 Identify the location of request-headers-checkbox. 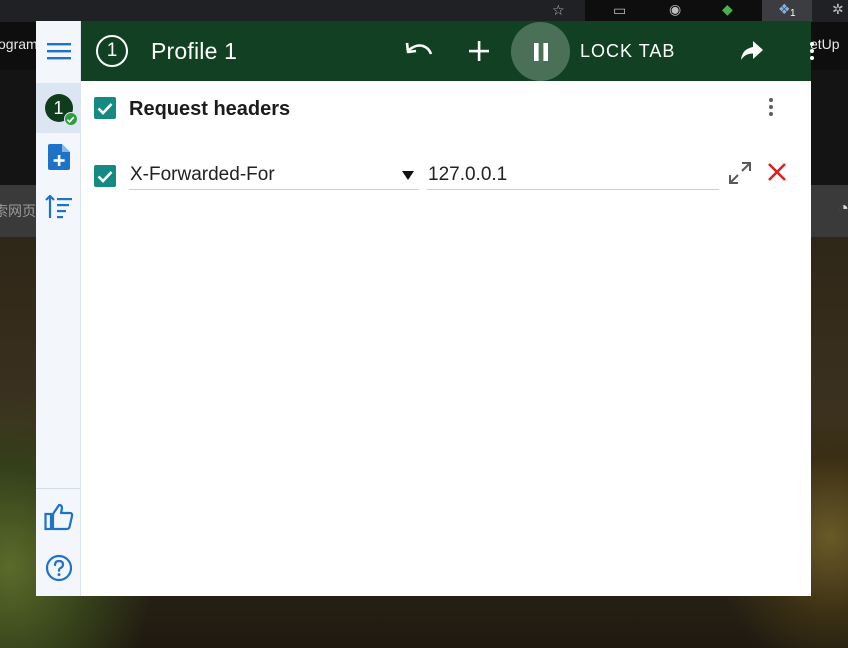
(105, 108).